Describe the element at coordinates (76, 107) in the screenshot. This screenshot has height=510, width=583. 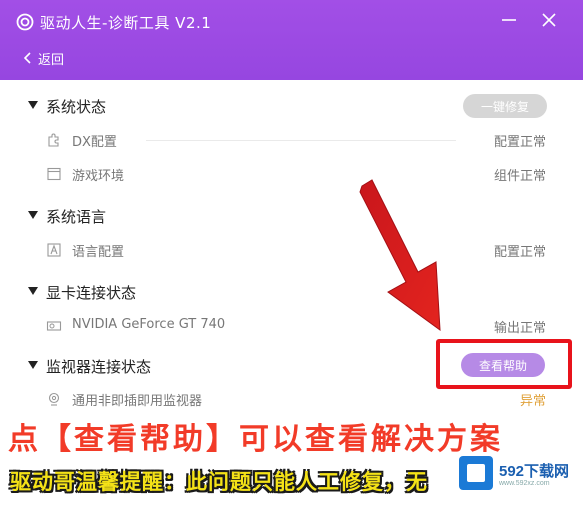
I see `section-label: 系统状态` at that location.